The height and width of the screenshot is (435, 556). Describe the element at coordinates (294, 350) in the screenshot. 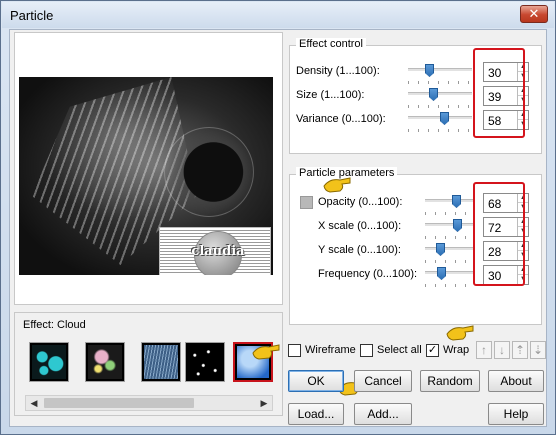

I see `wireframe-box` at that location.